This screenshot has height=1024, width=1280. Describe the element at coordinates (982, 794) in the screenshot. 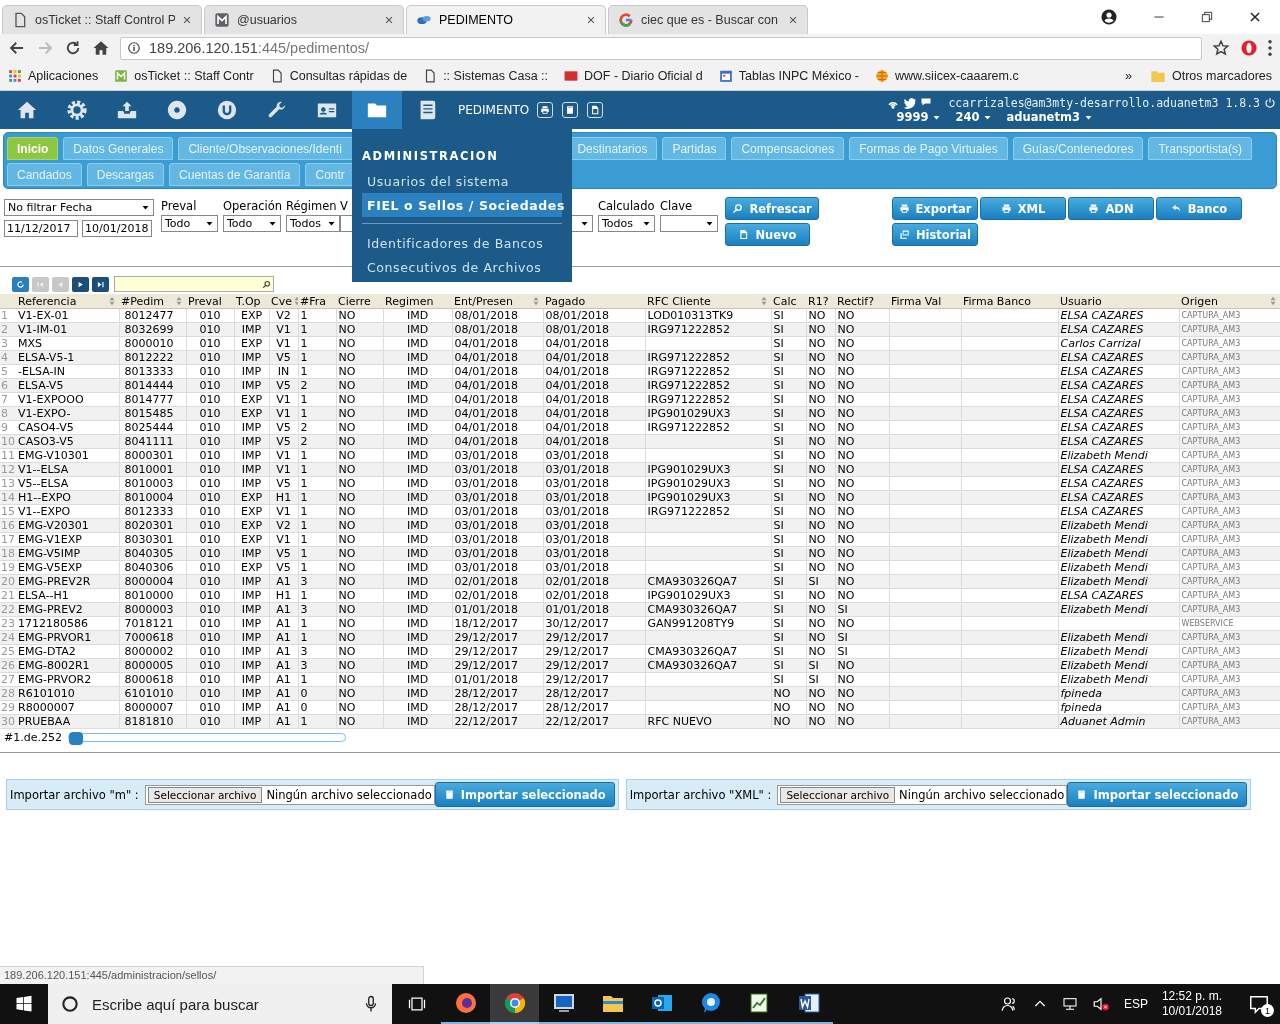

I see `file-name-label: Ningún archivo seleccionado` at that location.